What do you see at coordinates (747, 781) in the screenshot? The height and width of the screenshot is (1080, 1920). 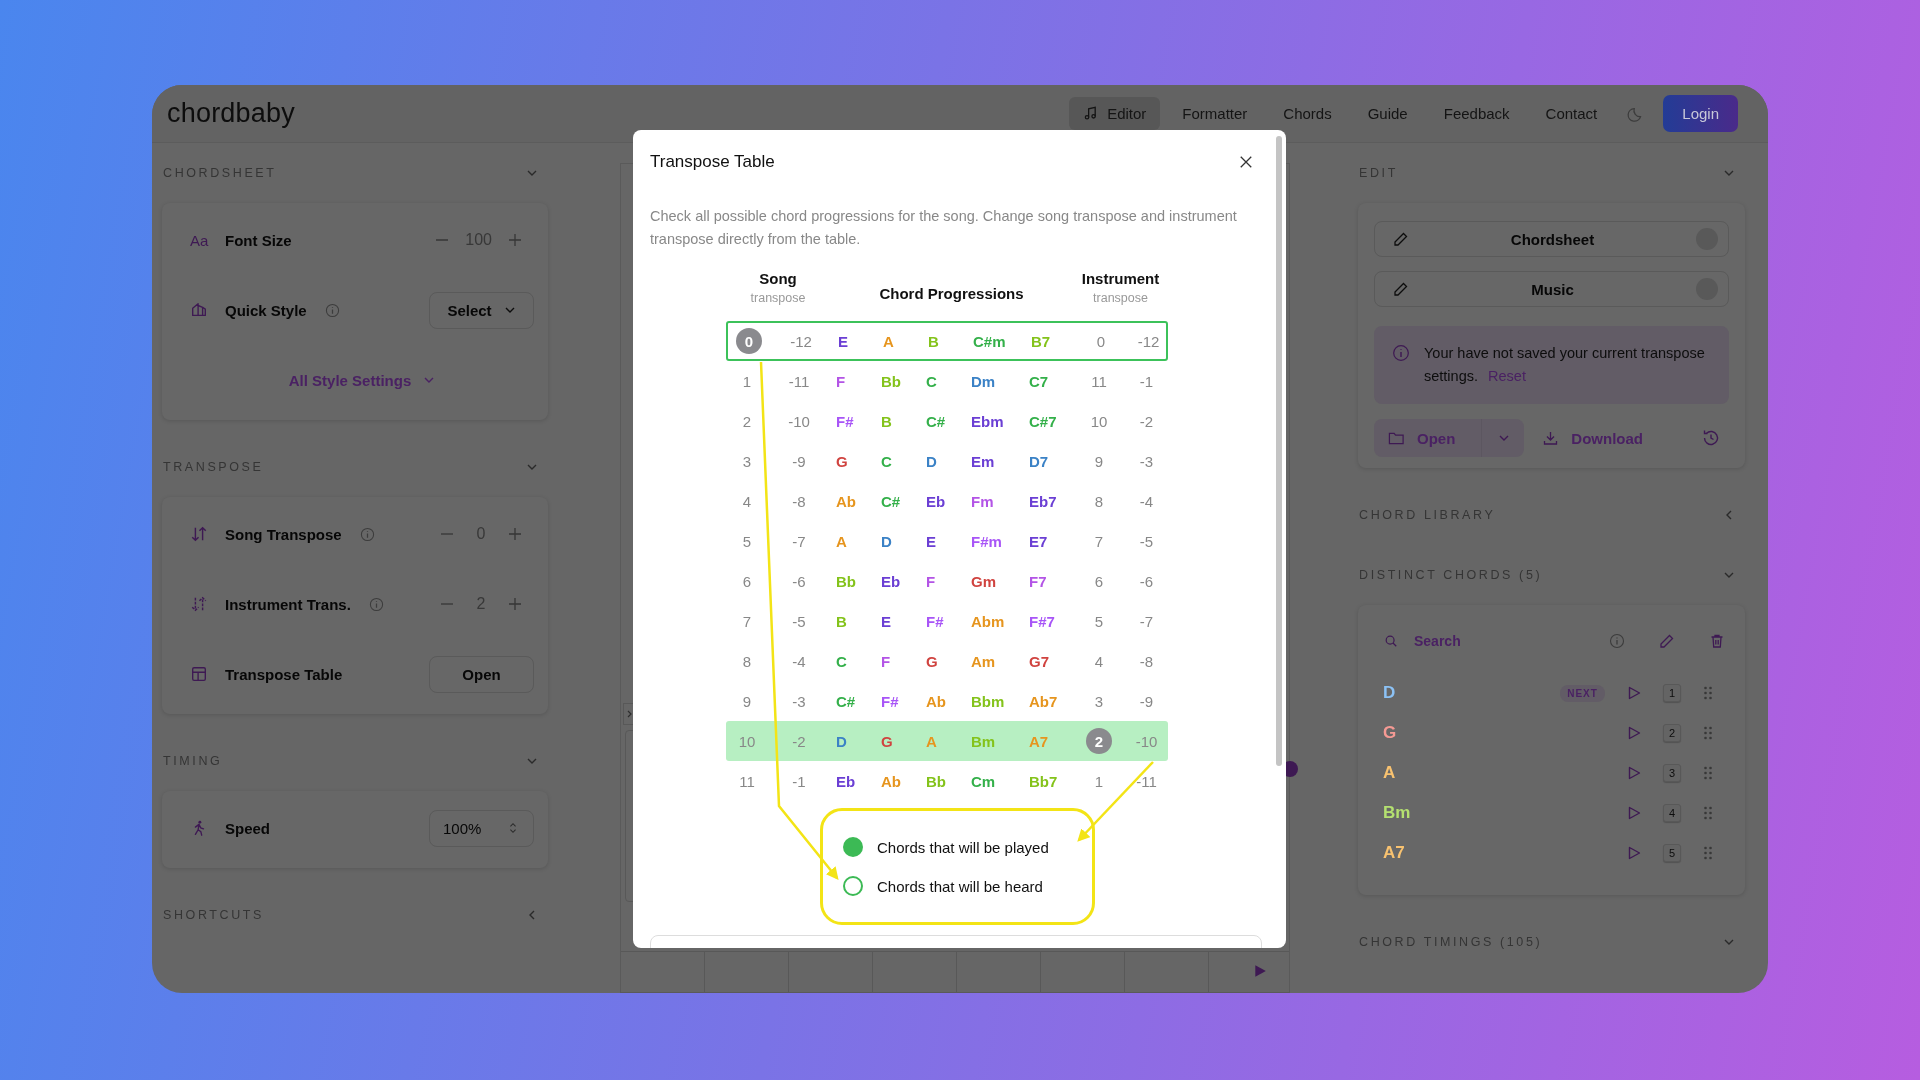 I see `song-transpose-cell: 11` at bounding box center [747, 781].